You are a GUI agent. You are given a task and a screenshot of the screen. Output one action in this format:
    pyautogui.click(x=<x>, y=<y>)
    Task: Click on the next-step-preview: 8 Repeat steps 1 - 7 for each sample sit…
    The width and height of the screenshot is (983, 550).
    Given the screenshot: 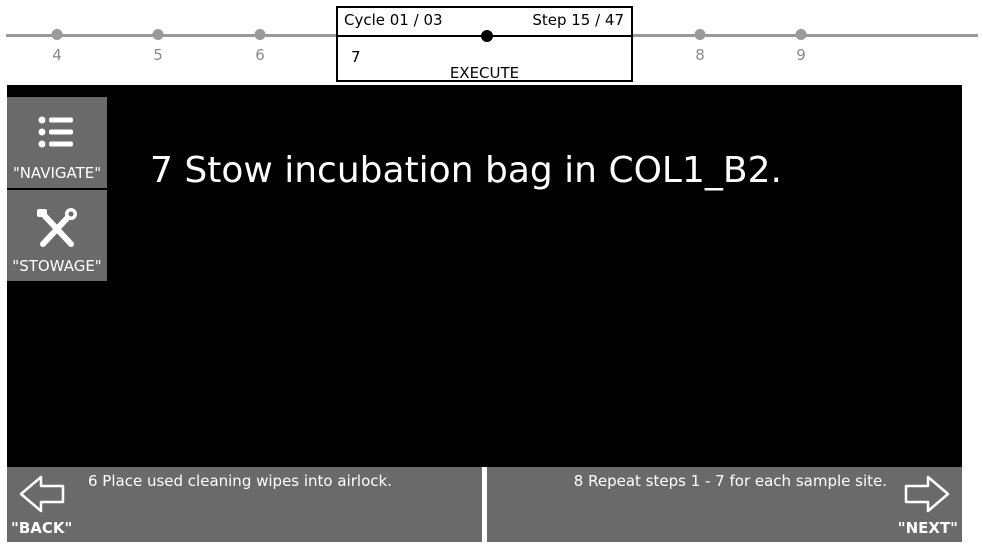 What is the action you would take?
    pyautogui.click(x=730, y=481)
    